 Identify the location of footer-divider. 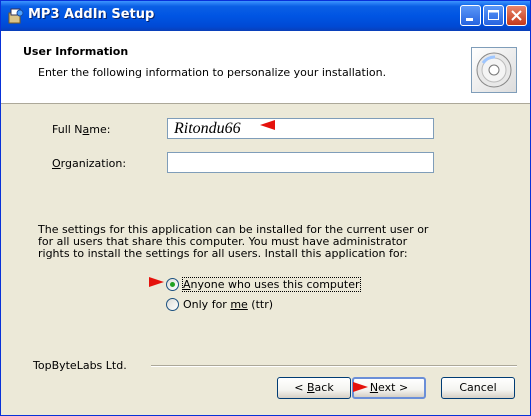
(334, 366).